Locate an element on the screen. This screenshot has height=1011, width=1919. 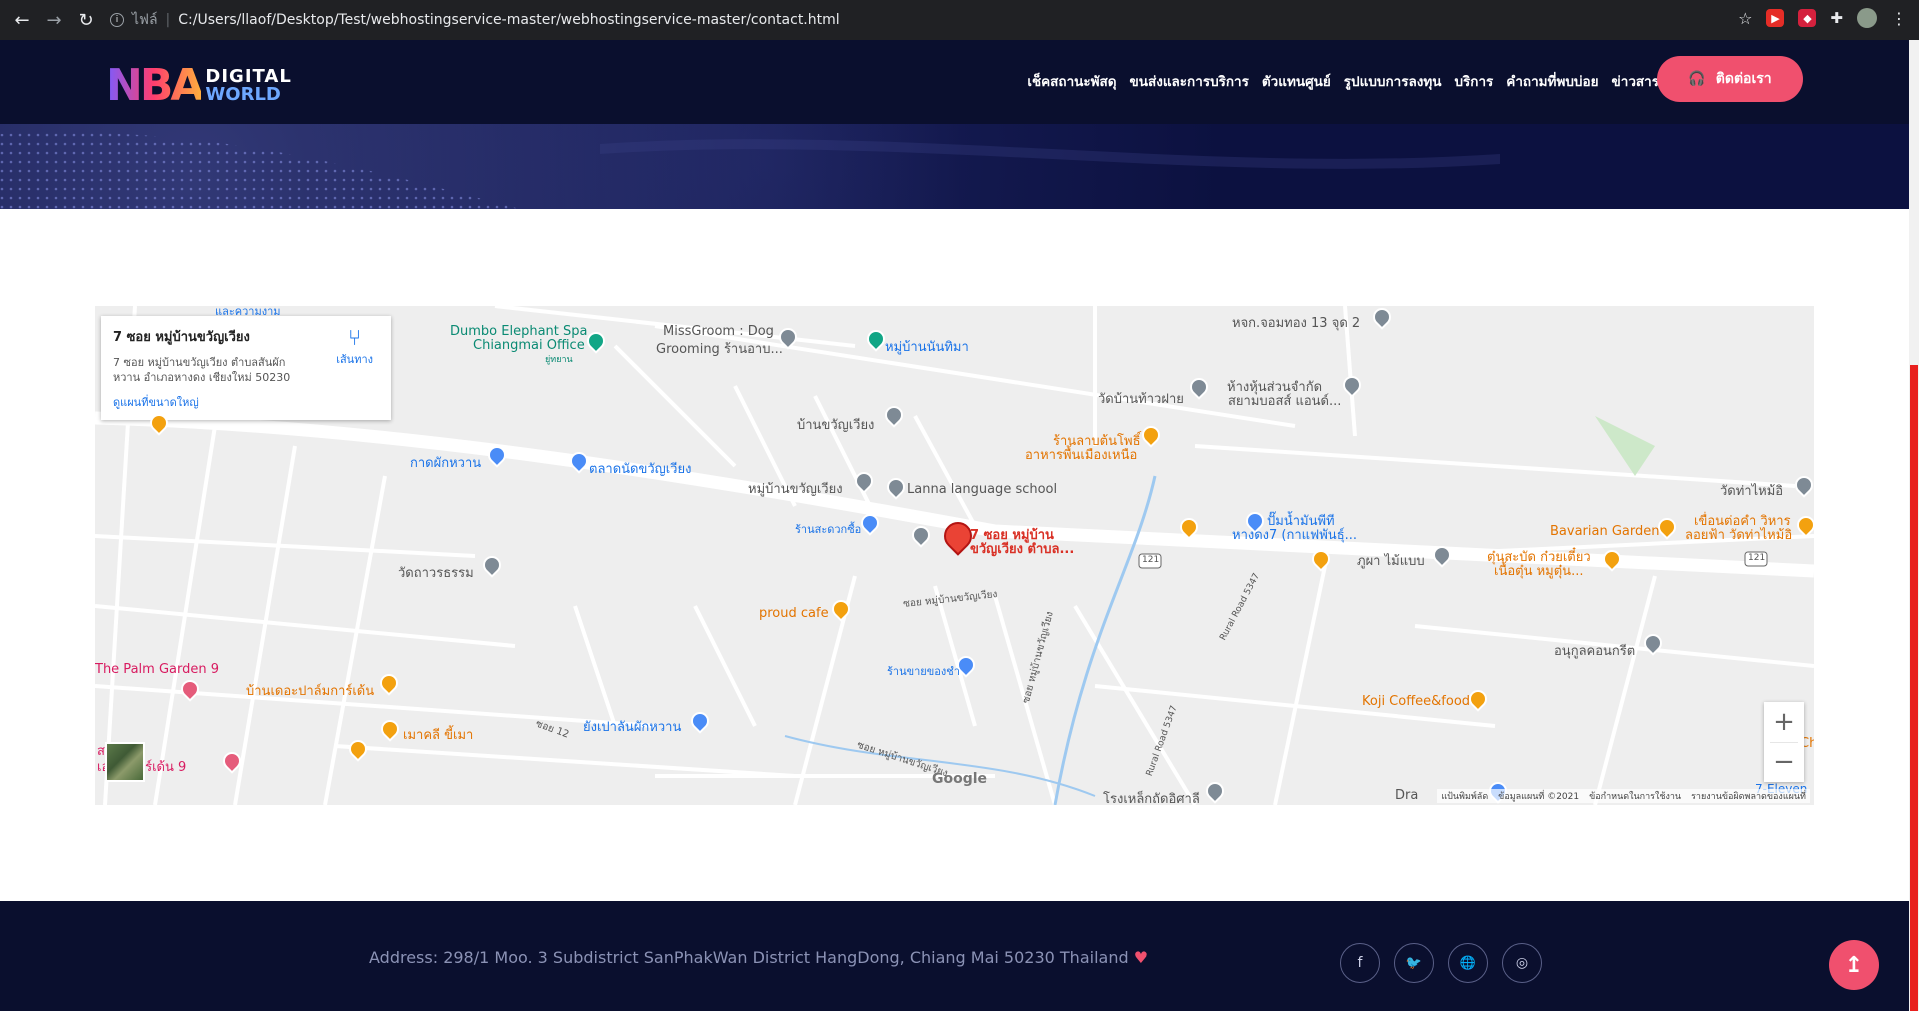
site-logo: NBA DIGITAL WORLD is located at coordinates (199, 85).